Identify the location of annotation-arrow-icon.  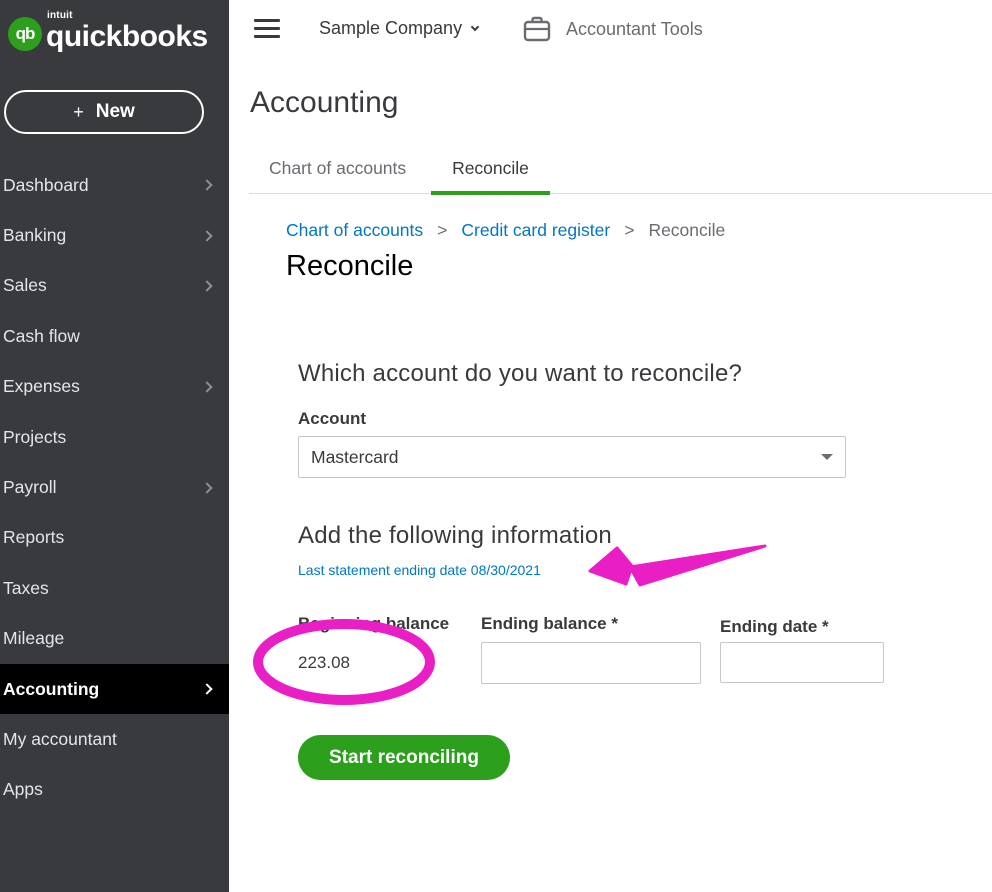
(677, 565).